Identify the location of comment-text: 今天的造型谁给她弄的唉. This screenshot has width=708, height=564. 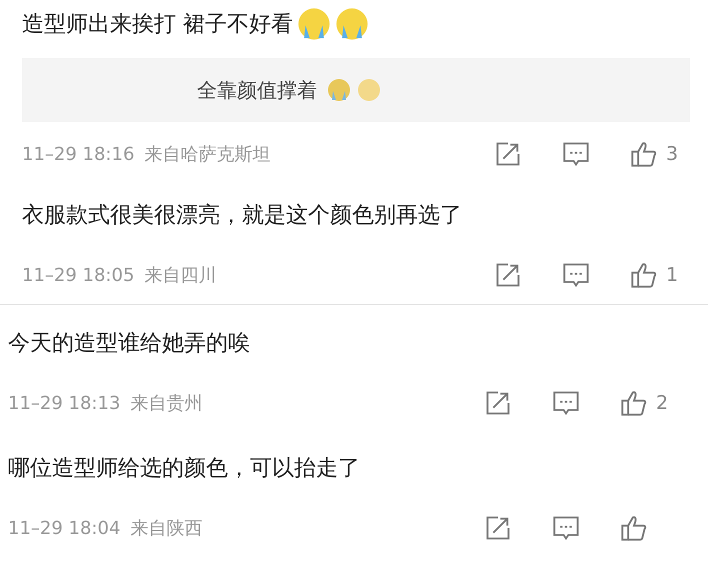
(129, 344).